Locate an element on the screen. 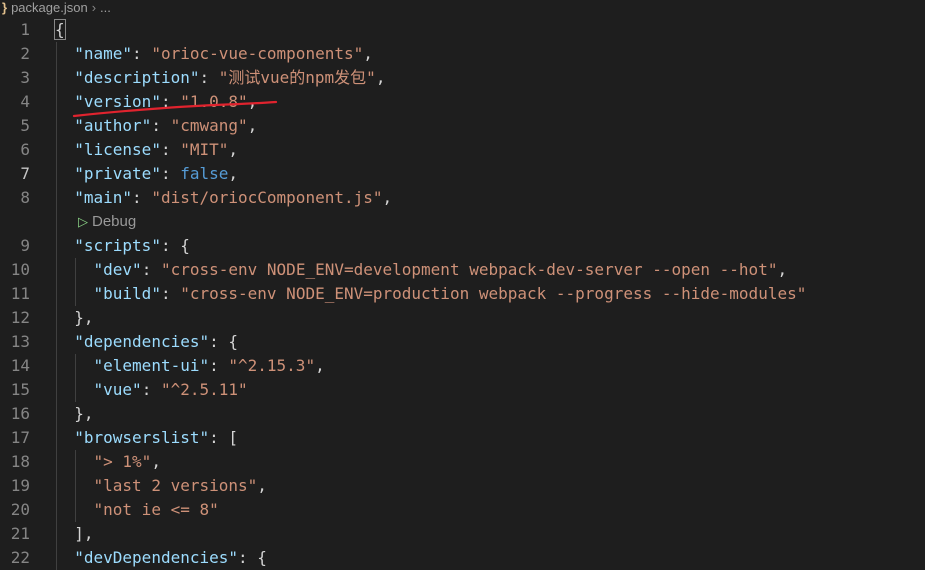  code-text: "dependencies": { is located at coordinates (156, 342).